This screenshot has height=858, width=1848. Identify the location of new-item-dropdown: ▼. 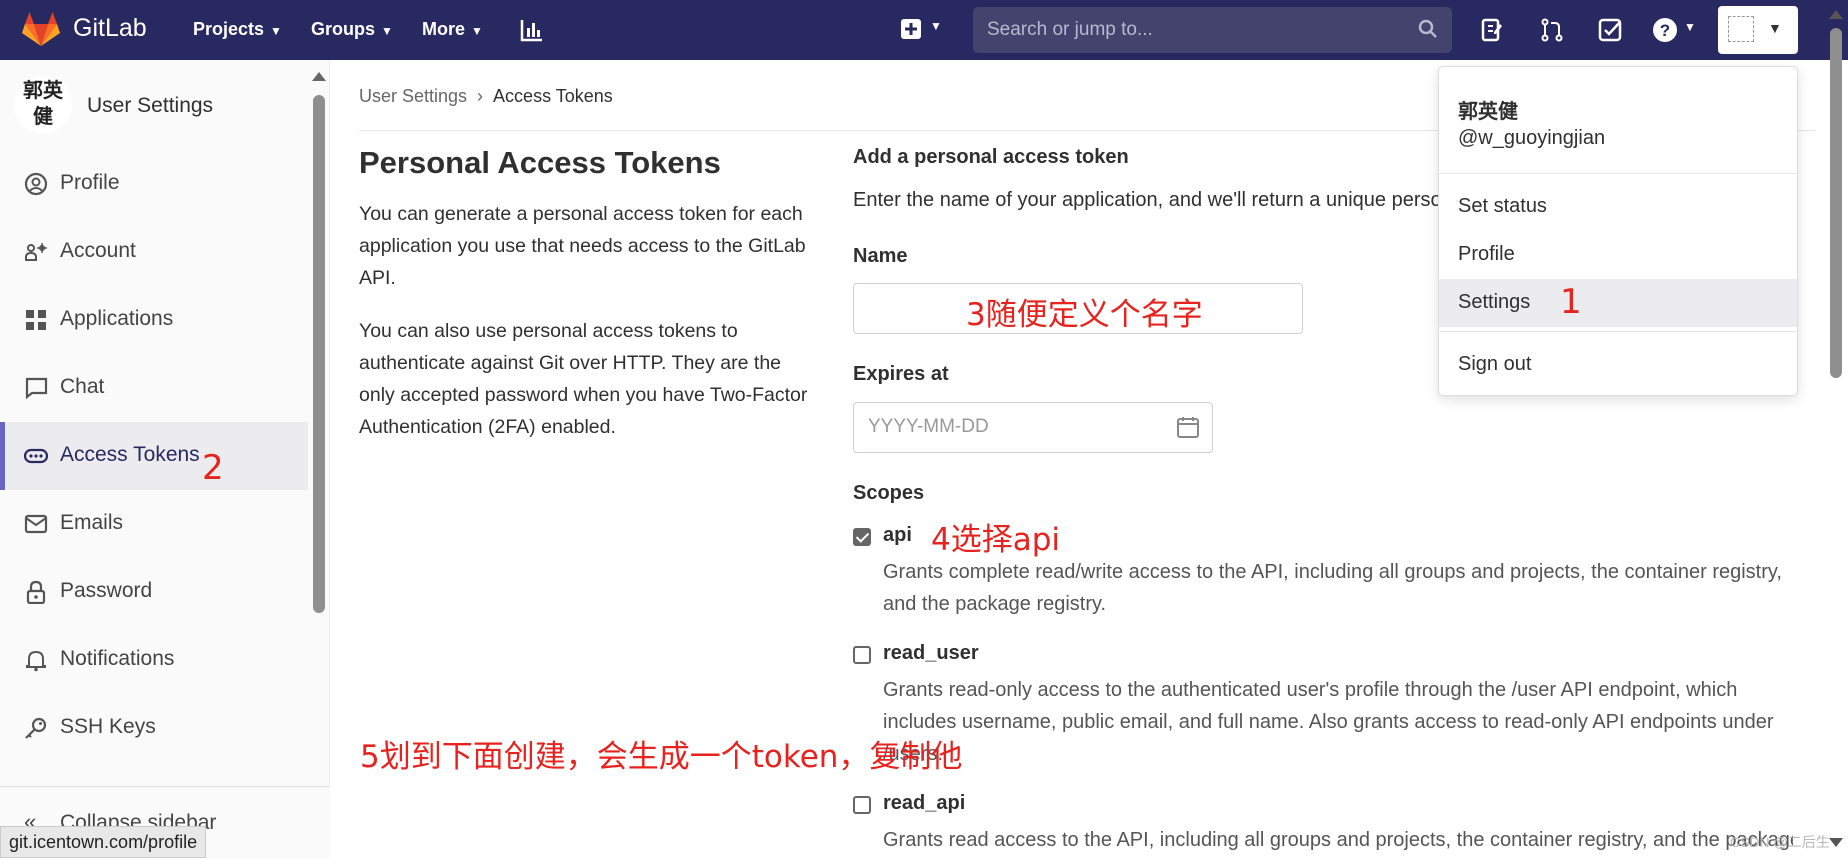
(921, 31).